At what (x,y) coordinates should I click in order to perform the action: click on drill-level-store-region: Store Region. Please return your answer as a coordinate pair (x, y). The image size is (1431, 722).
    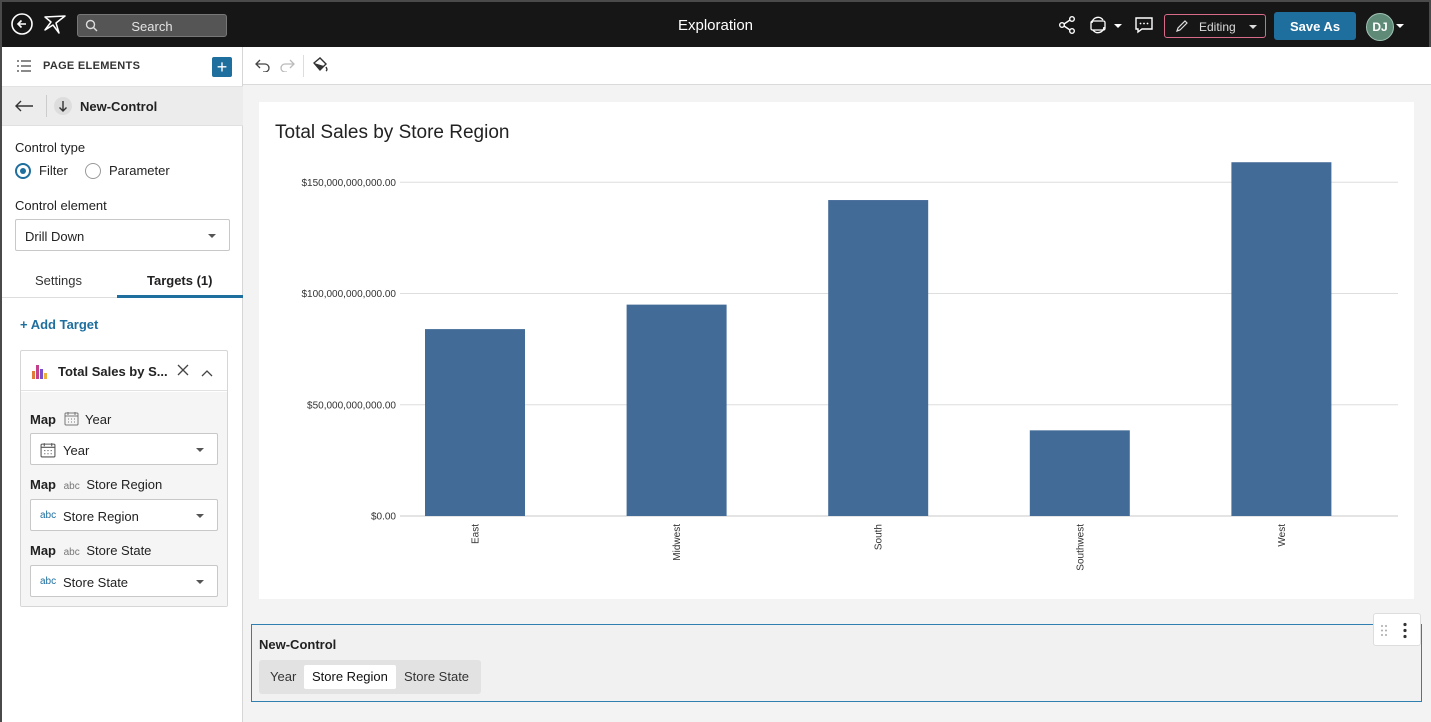
    Looking at the image, I should click on (350, 677).